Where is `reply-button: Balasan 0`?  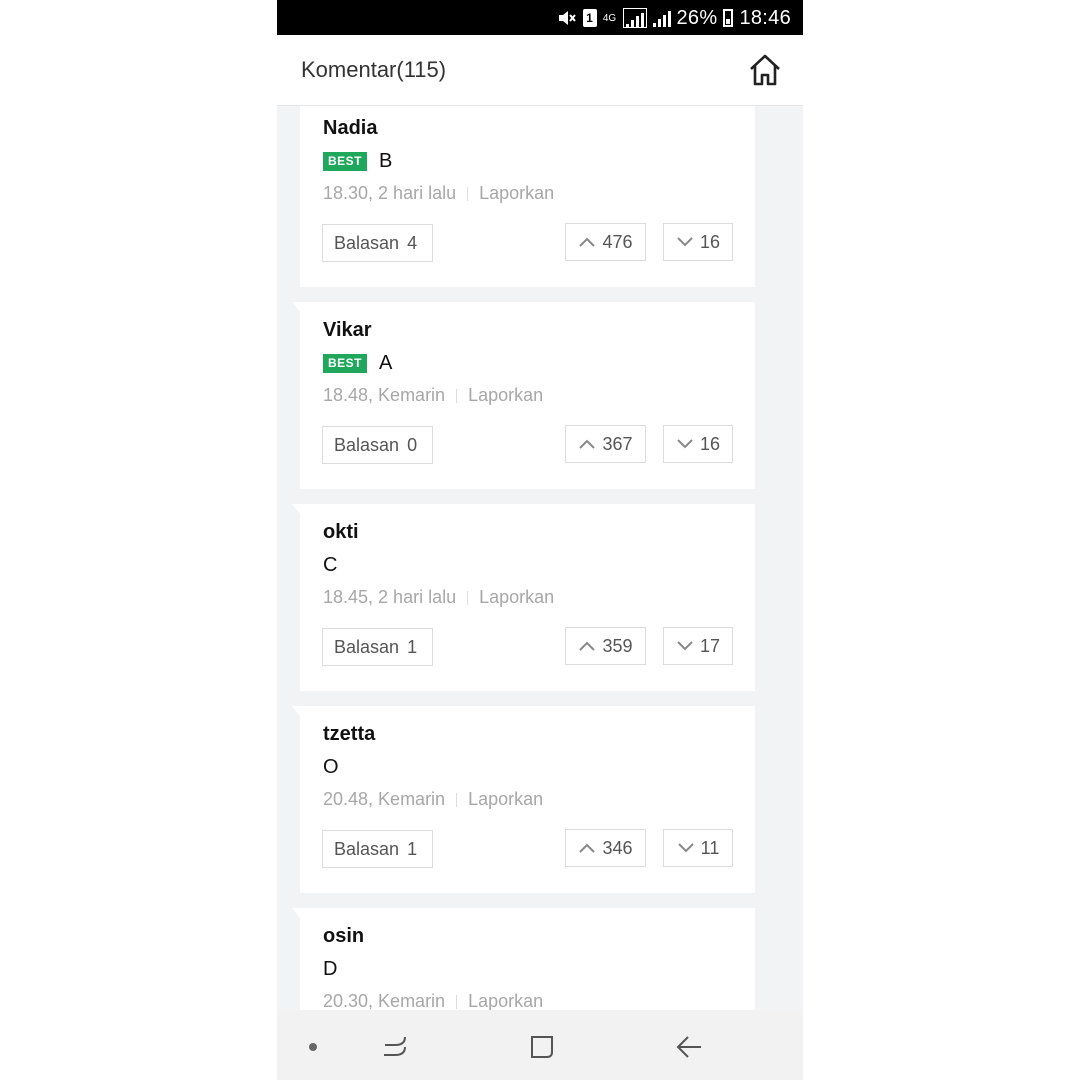 reply-button: Balasan 0 is located at coordinates (377, 445).